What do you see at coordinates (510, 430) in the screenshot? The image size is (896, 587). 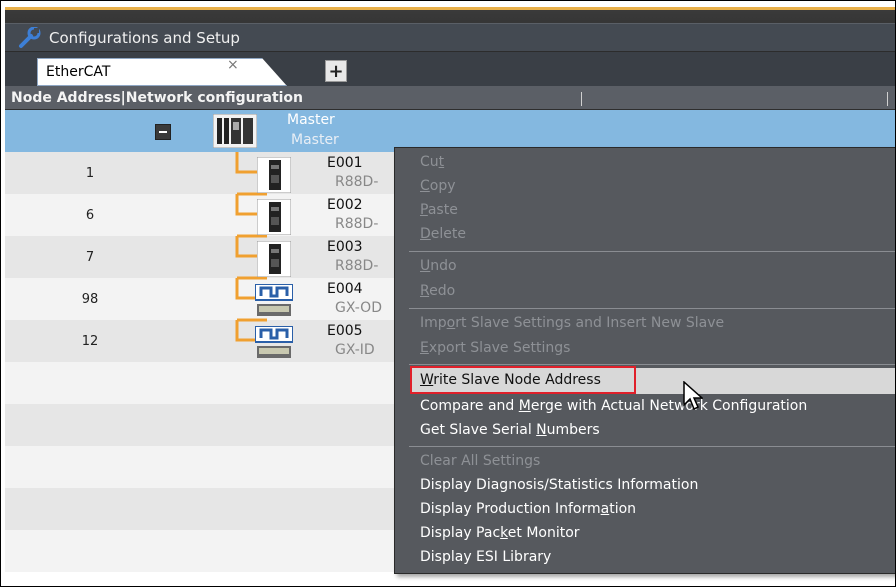 I see `menu-item-get-slave-serial-numbers: Get Slave Serial Numbers` at bounding box center [510, 430].